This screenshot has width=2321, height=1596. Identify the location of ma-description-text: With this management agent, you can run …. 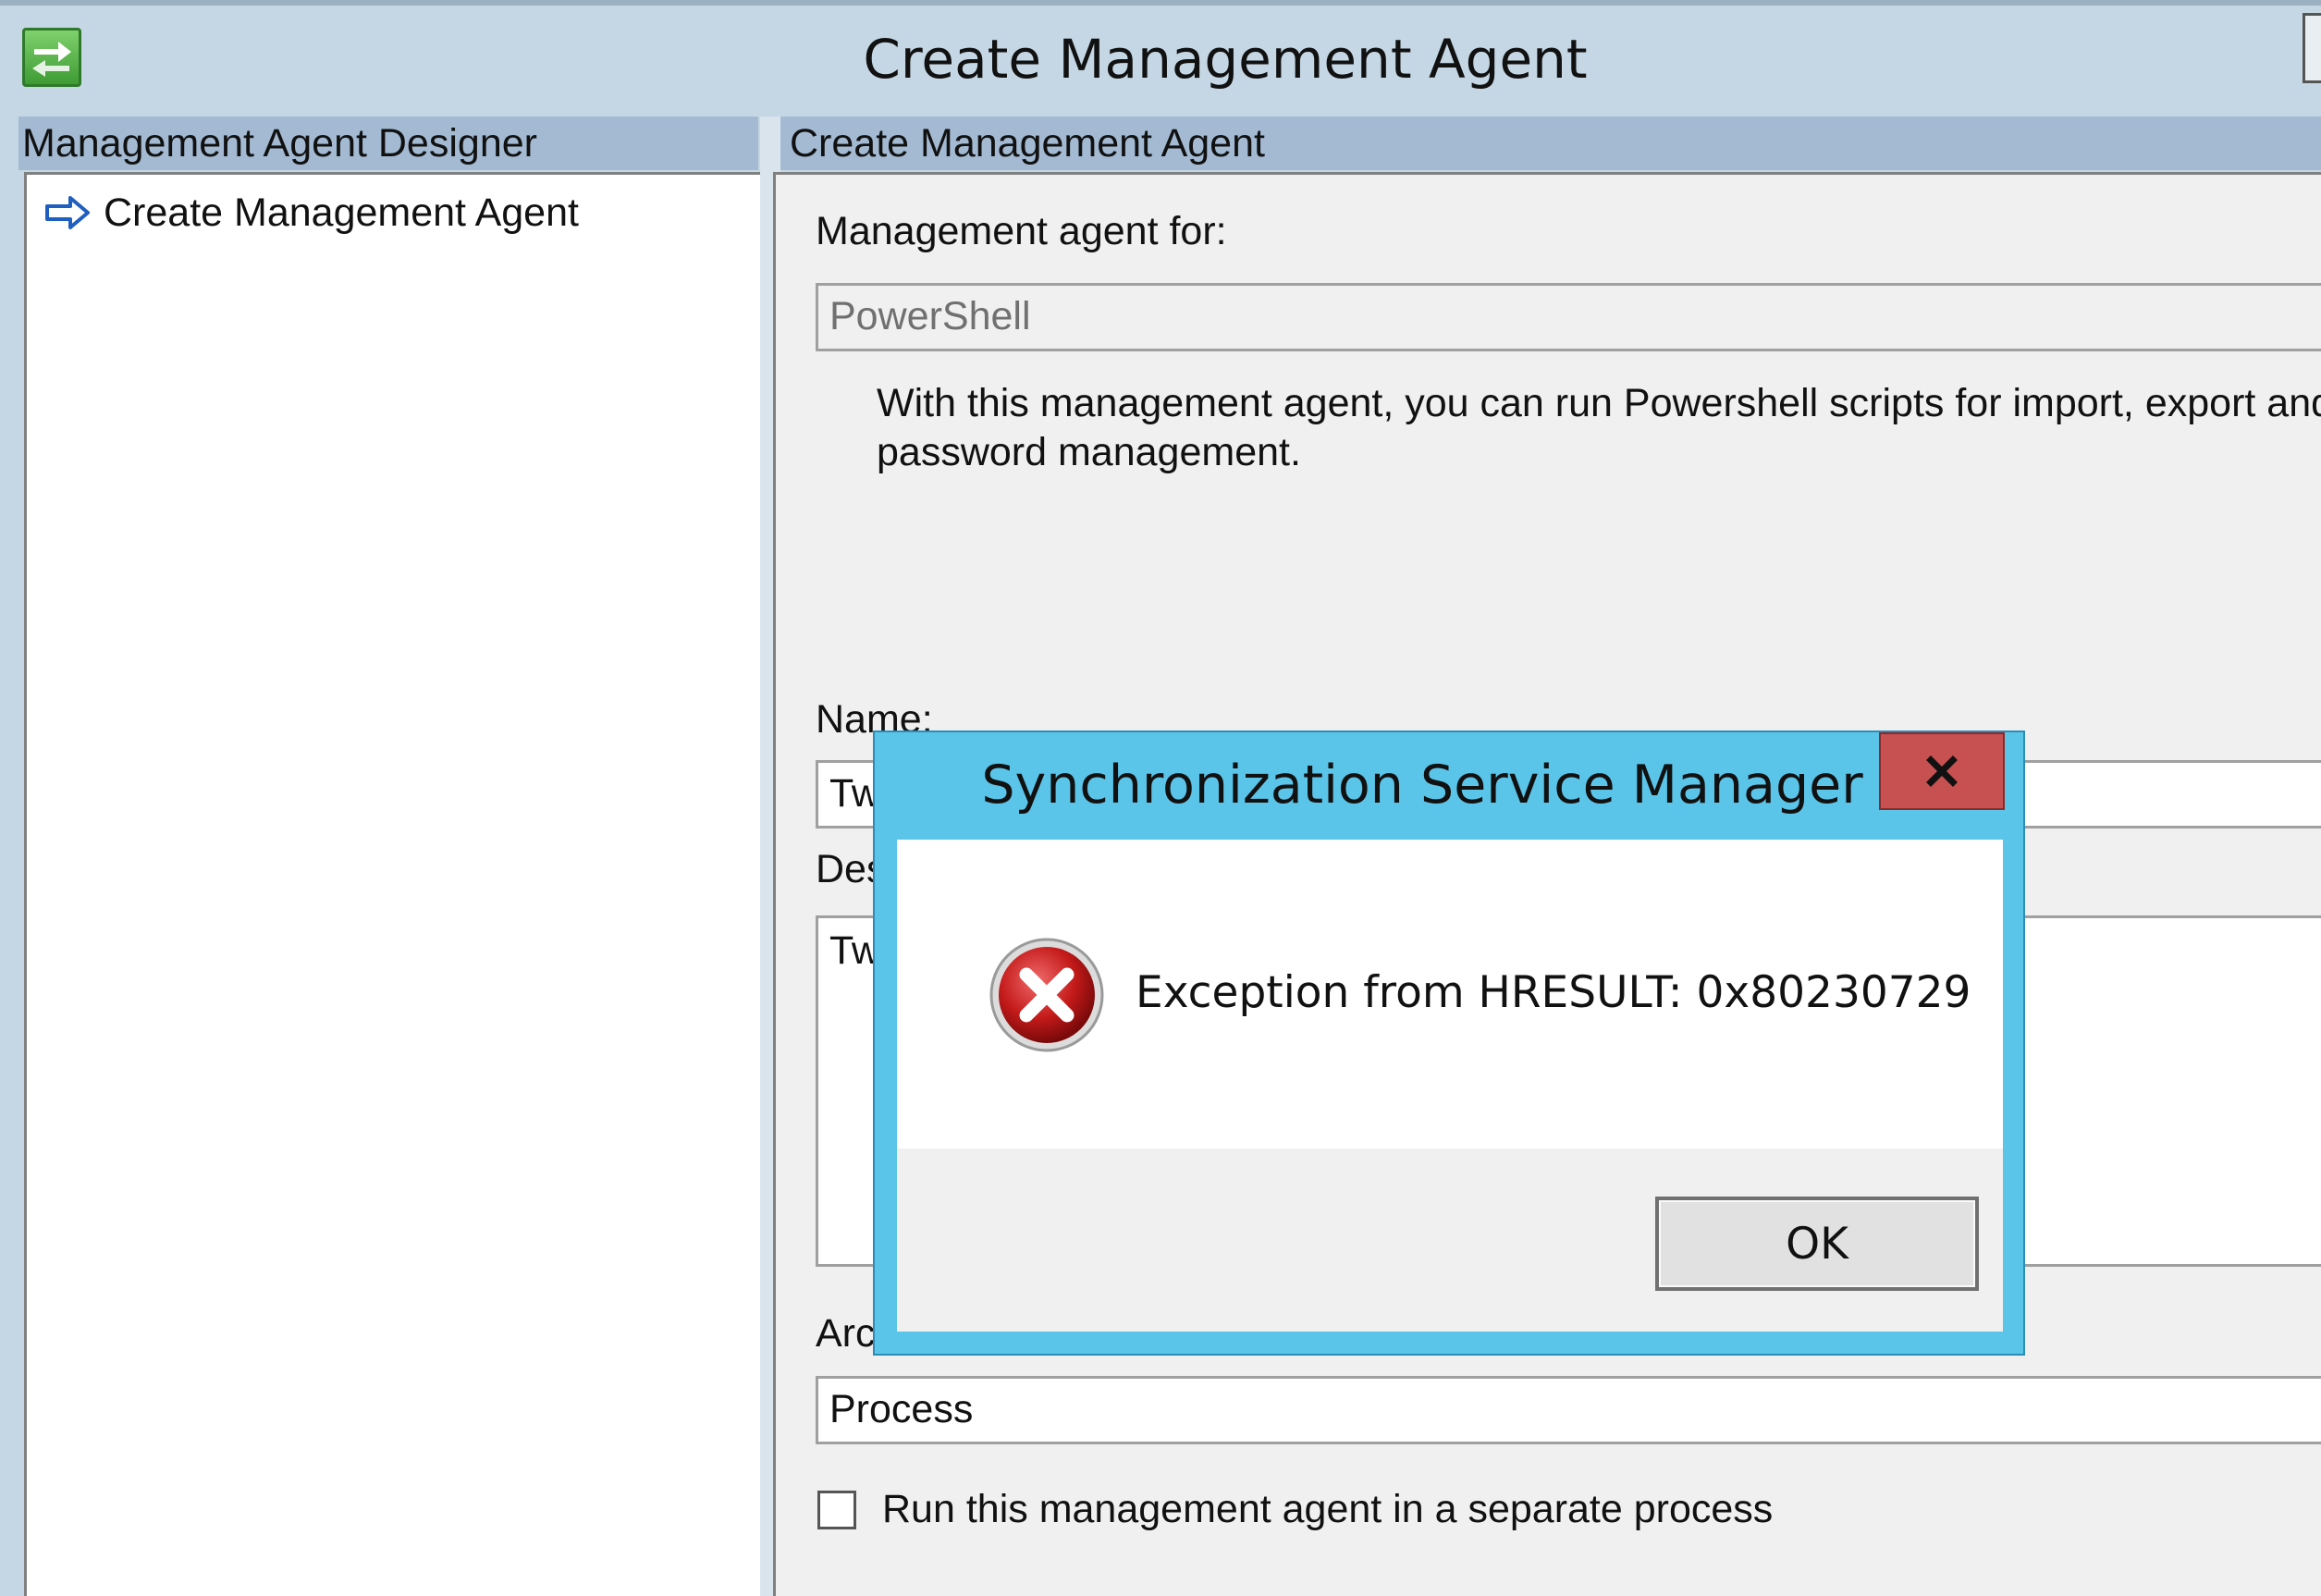
(1599, 427).